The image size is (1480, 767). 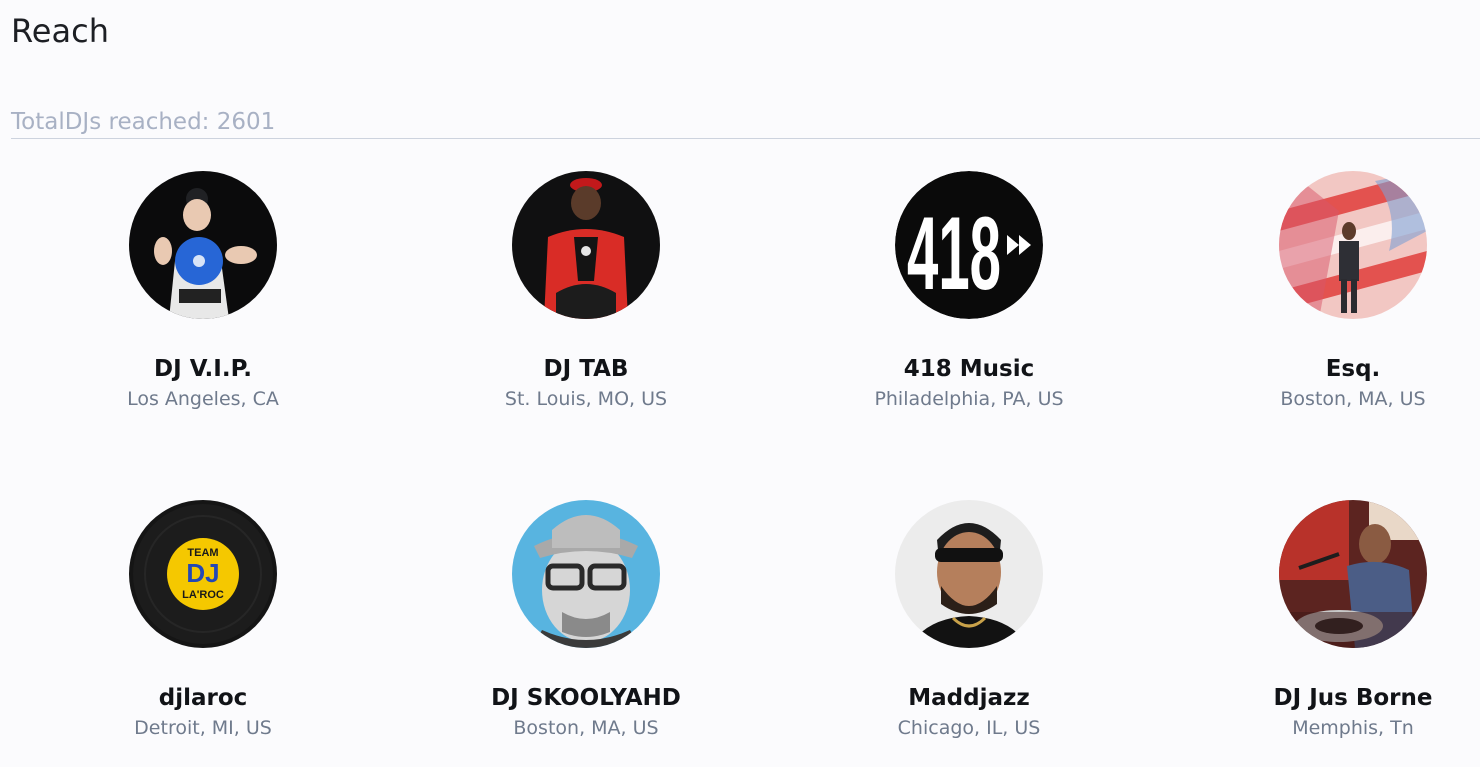 I want to click on 418-logo-text: 418, so click(x=954, y=254).